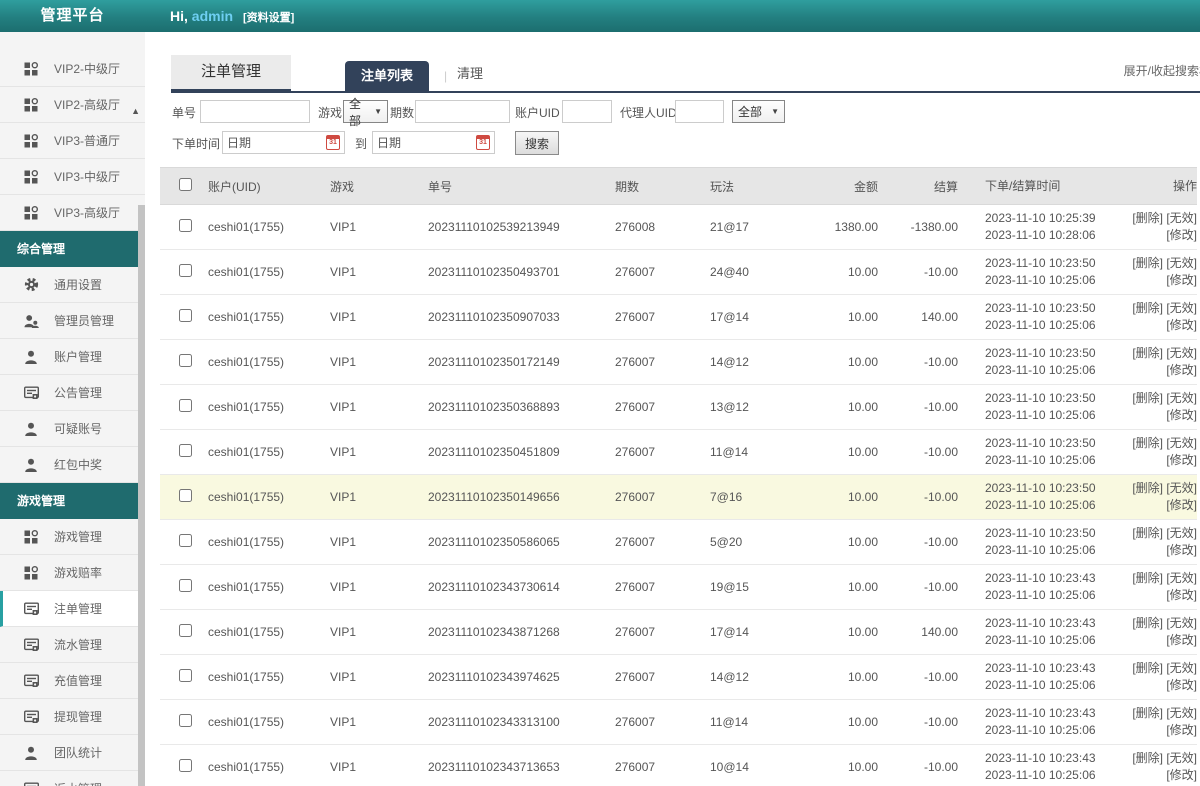 This screenshot has height=786, width=1200. What do you see at coordinates (72, 141) in the screenshot?
I see `sidebar-item-VIP3-普通厅: VIP3-普通厅` at bounding box center [72, 141].